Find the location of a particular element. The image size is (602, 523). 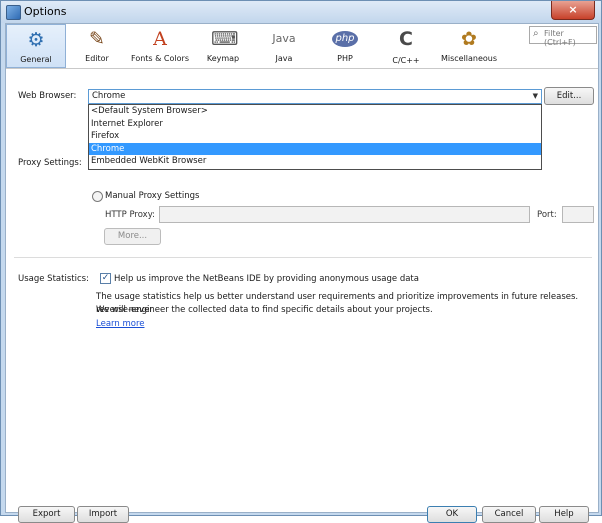

manual-proxy-label: Manual Proxy Settings is located at coordinates (152, 196).